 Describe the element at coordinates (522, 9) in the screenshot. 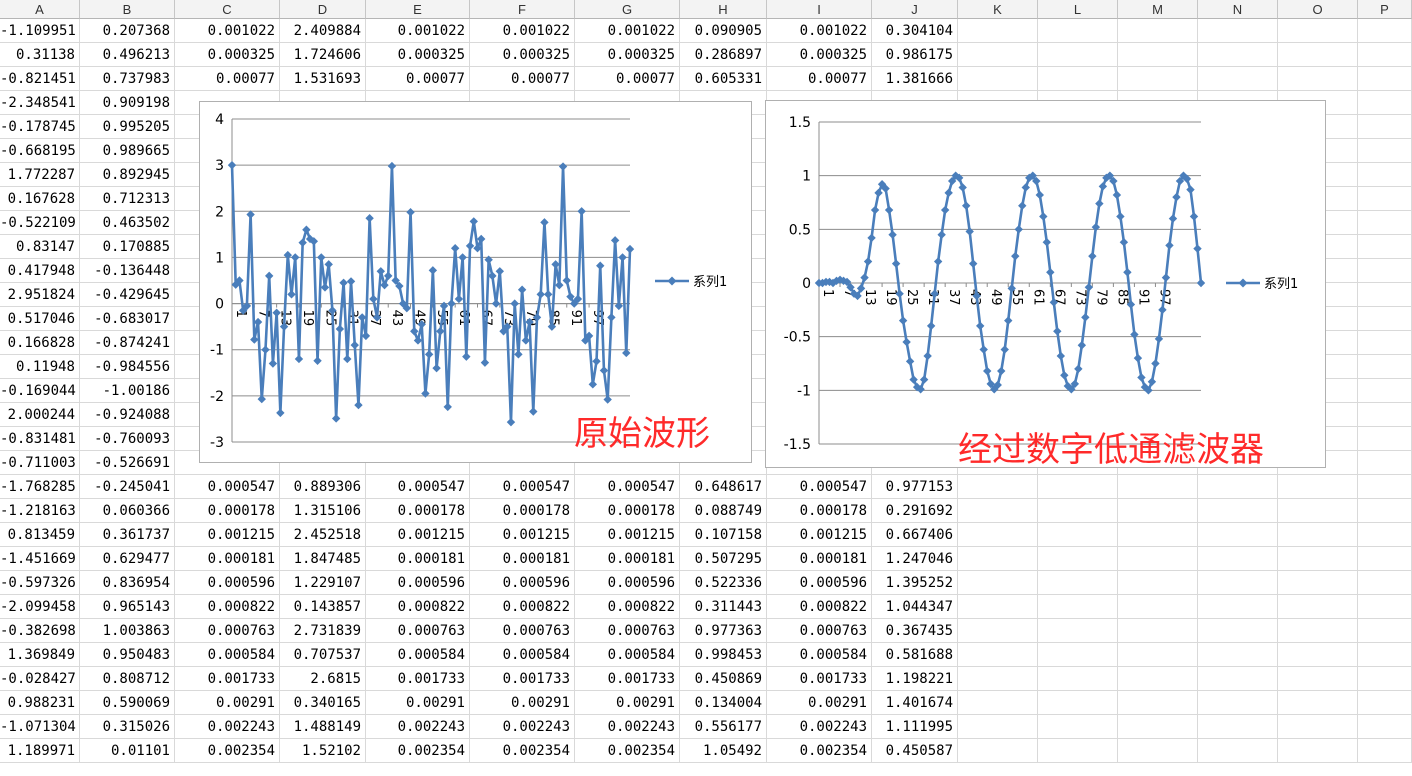

I see `column-header-f: F` at that location.